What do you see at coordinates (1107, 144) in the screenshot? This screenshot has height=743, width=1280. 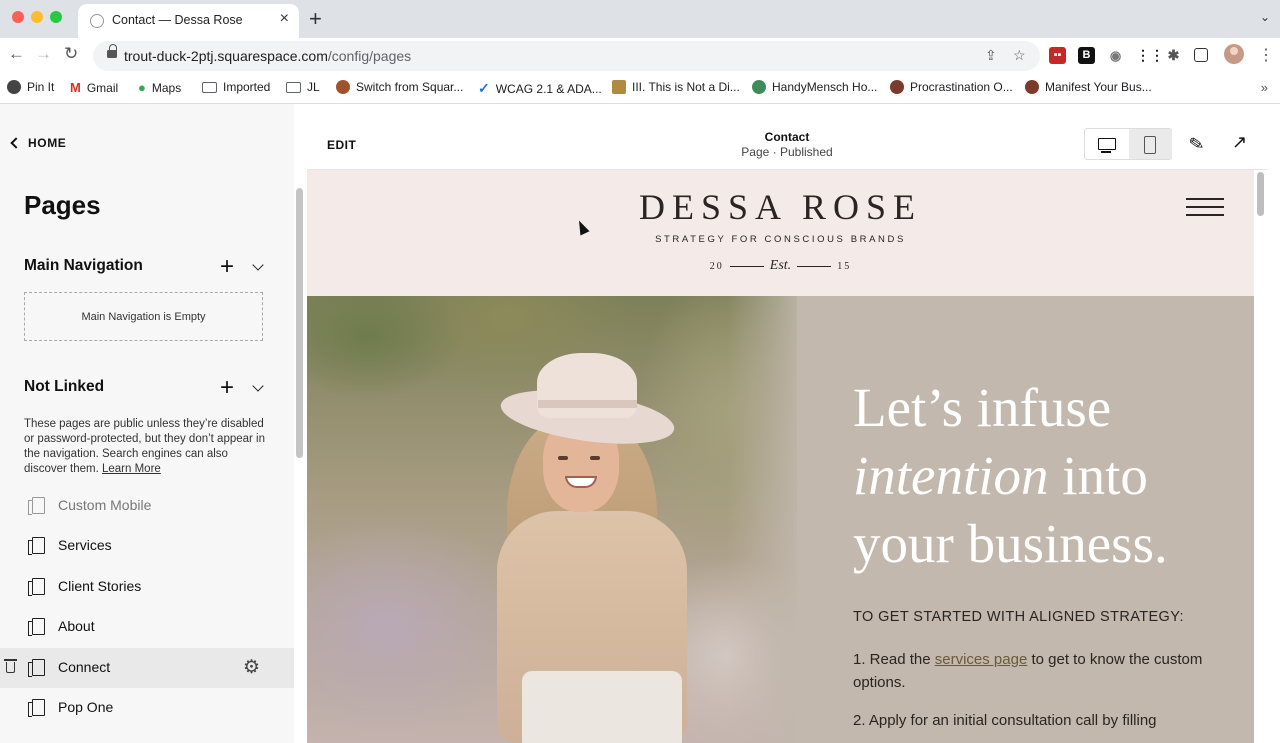 I see `desktop-view-icon` at bounding box center [1107, 144].